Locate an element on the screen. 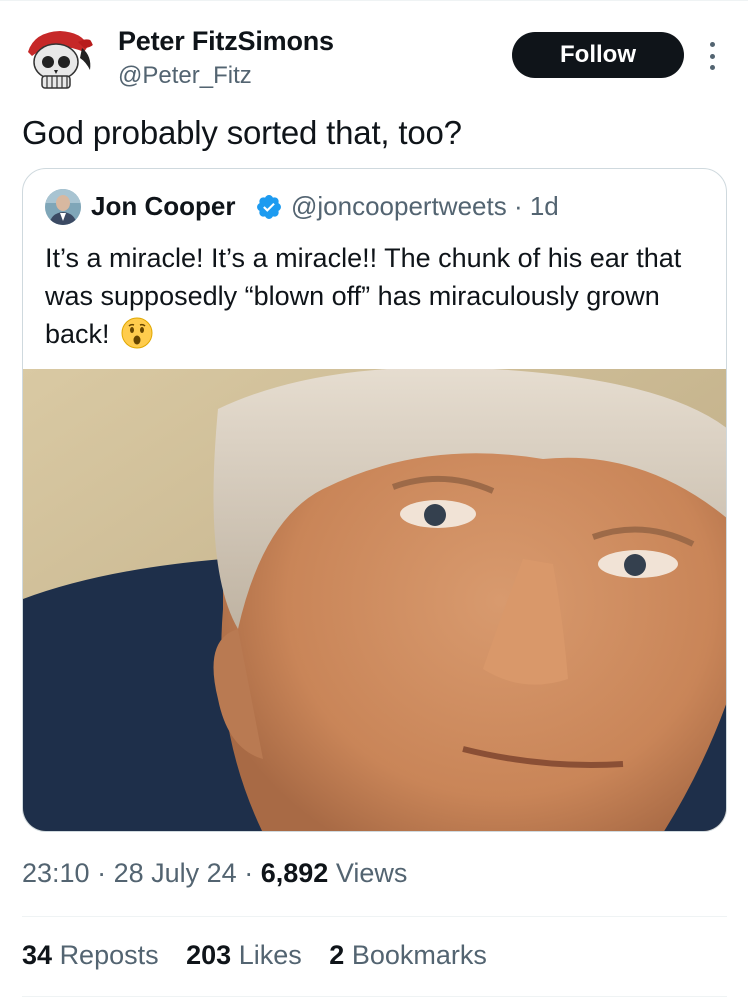 The height and width of the screenshot is (1000, 748). astonished-face-icon is located at coordinates (137, 333).